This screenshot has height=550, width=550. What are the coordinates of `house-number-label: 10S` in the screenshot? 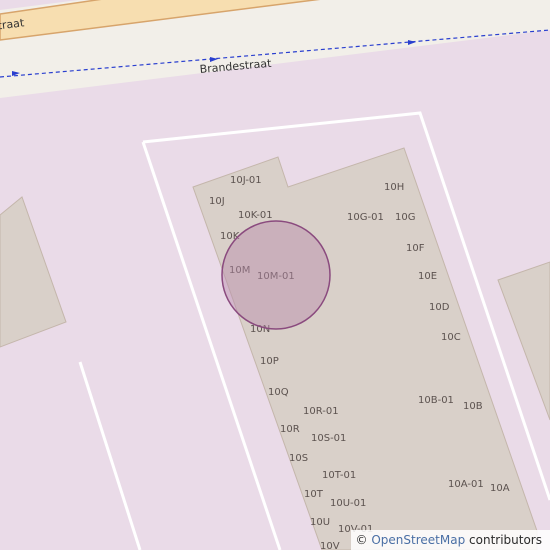 It's located at (298, 458).